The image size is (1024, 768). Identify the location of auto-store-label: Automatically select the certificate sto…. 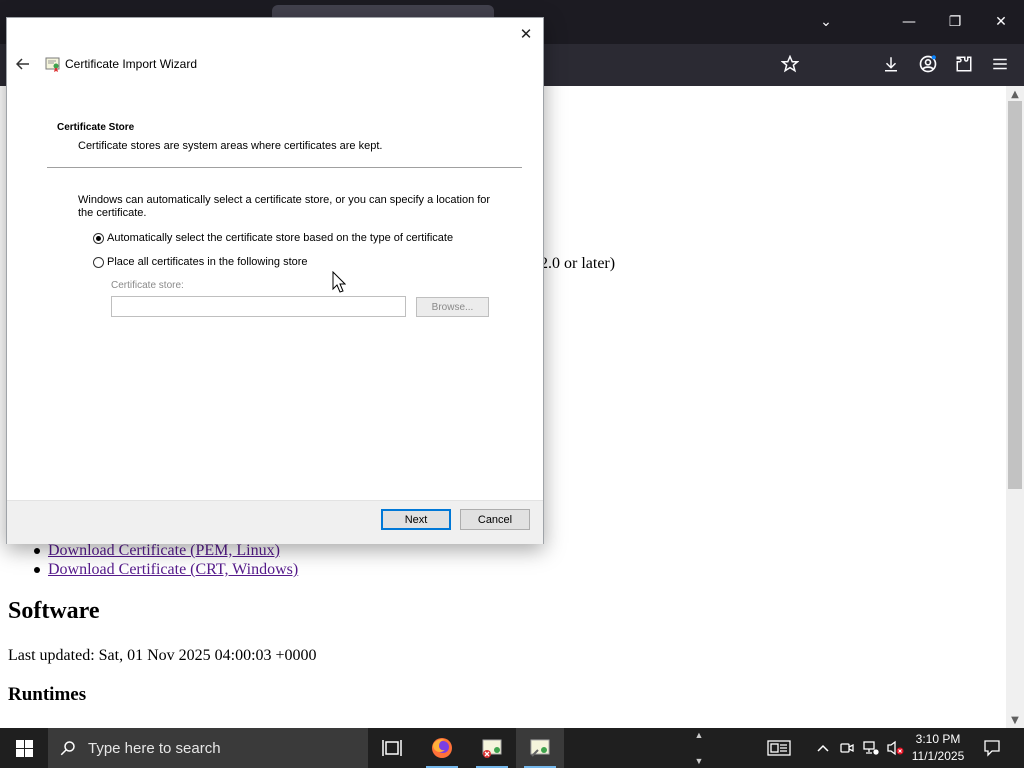
(280, 238).